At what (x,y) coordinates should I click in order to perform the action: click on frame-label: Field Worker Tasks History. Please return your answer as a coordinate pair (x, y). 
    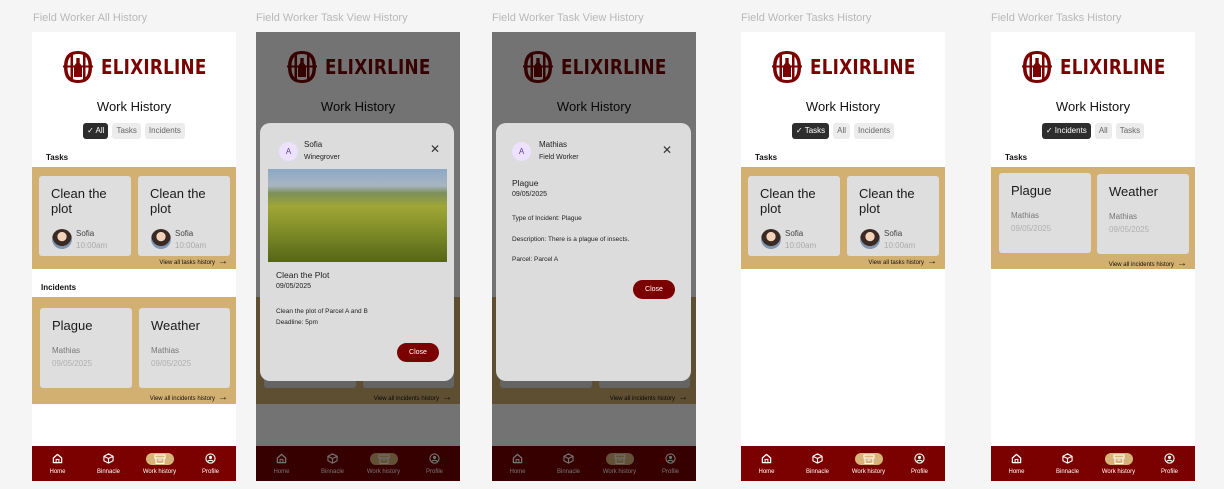
    Looking at the image, I should click on (1056, 18).